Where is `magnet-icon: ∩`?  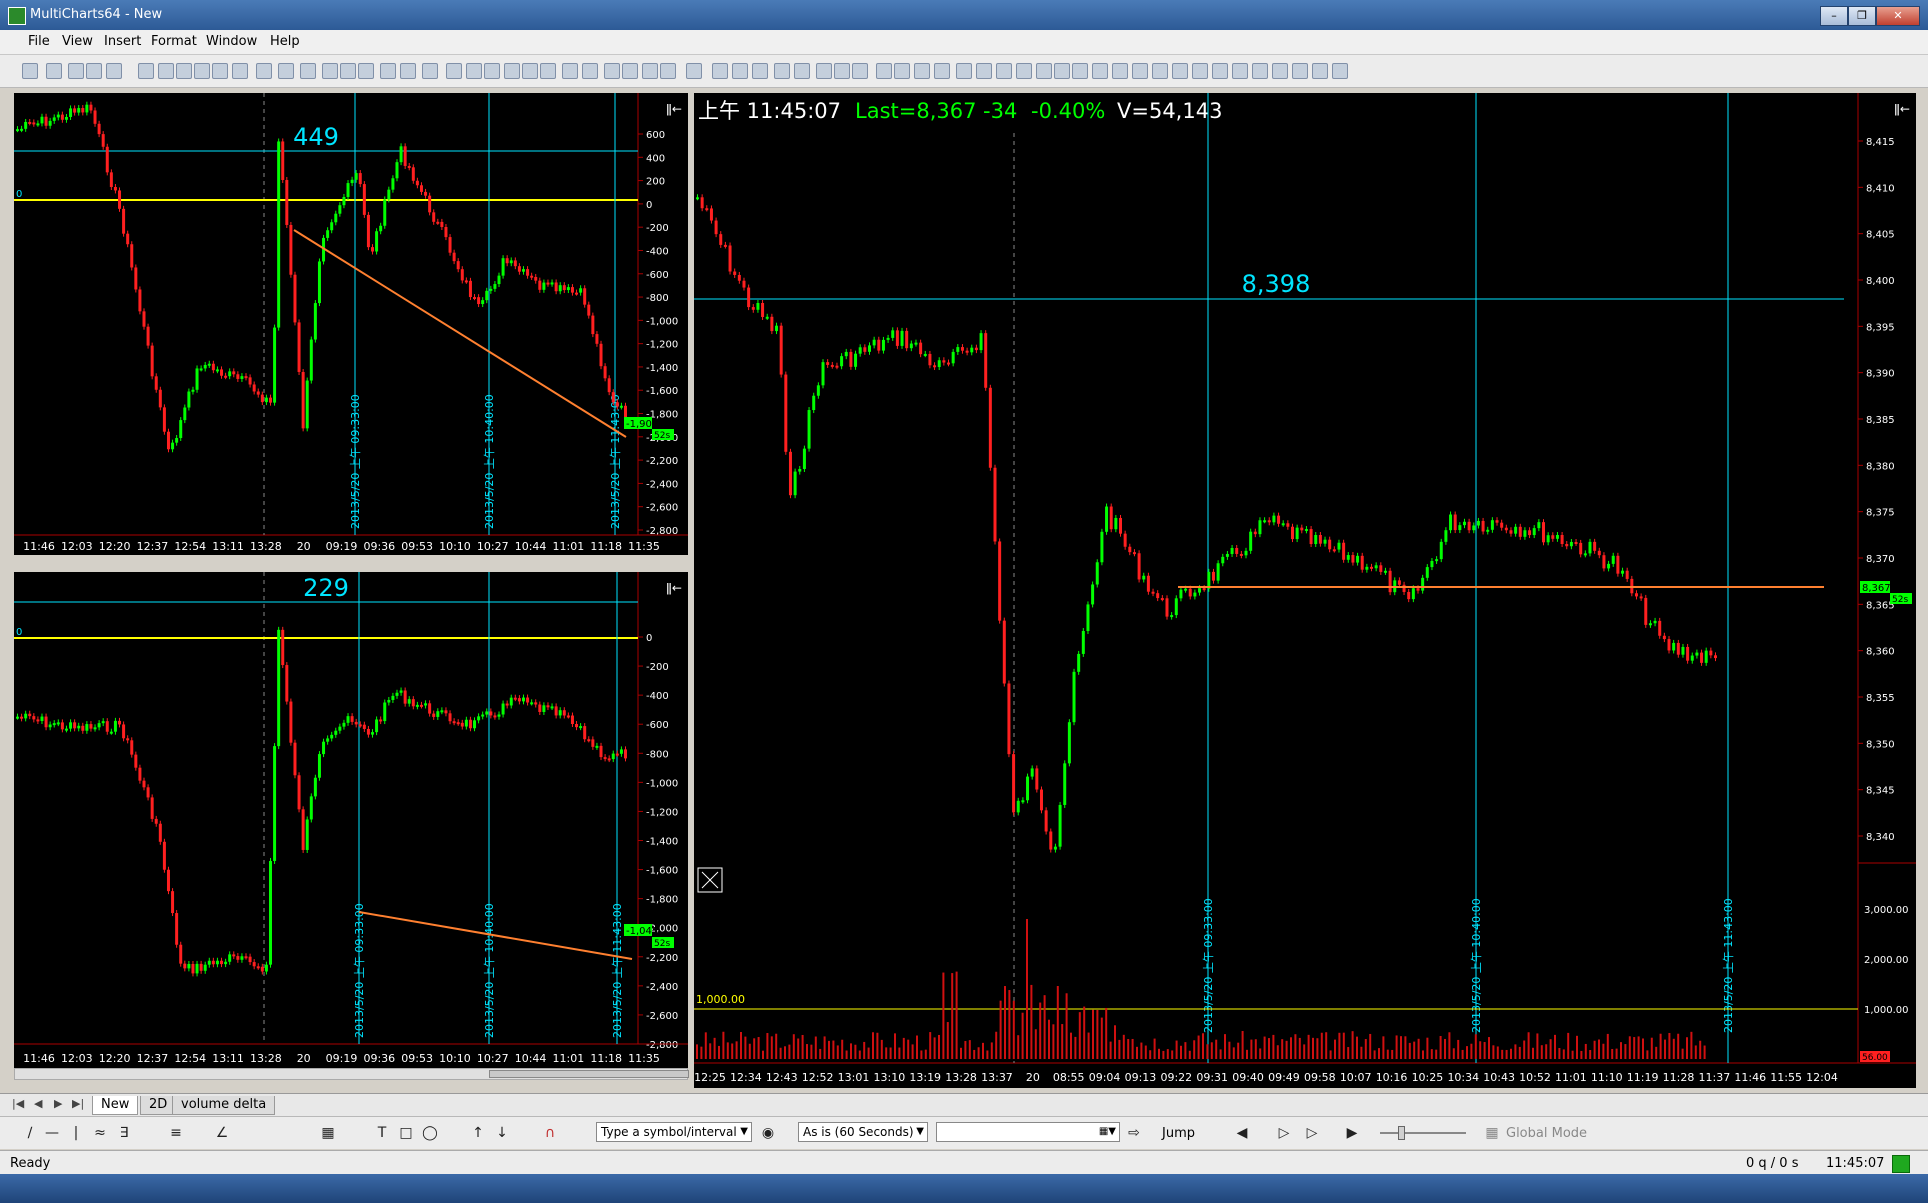 magnet-icon: ∩ is located at coordinates (550, 1133).